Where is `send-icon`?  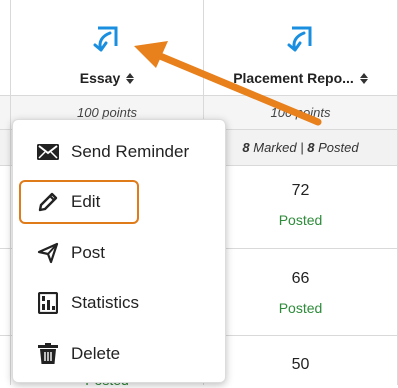
send-icon is located at coordinates (48, 253).